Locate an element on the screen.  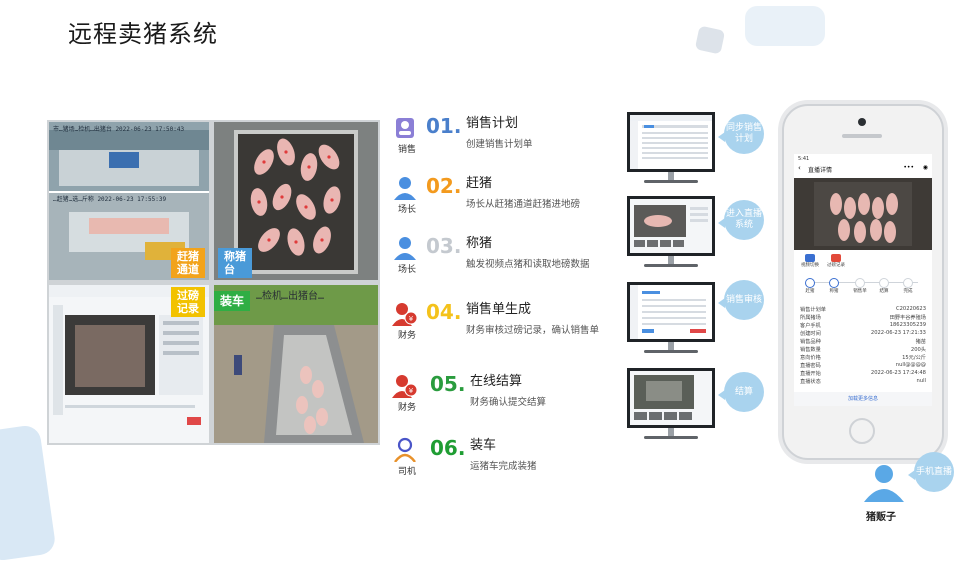
live-video-scene is located at coordinates (863, 214).